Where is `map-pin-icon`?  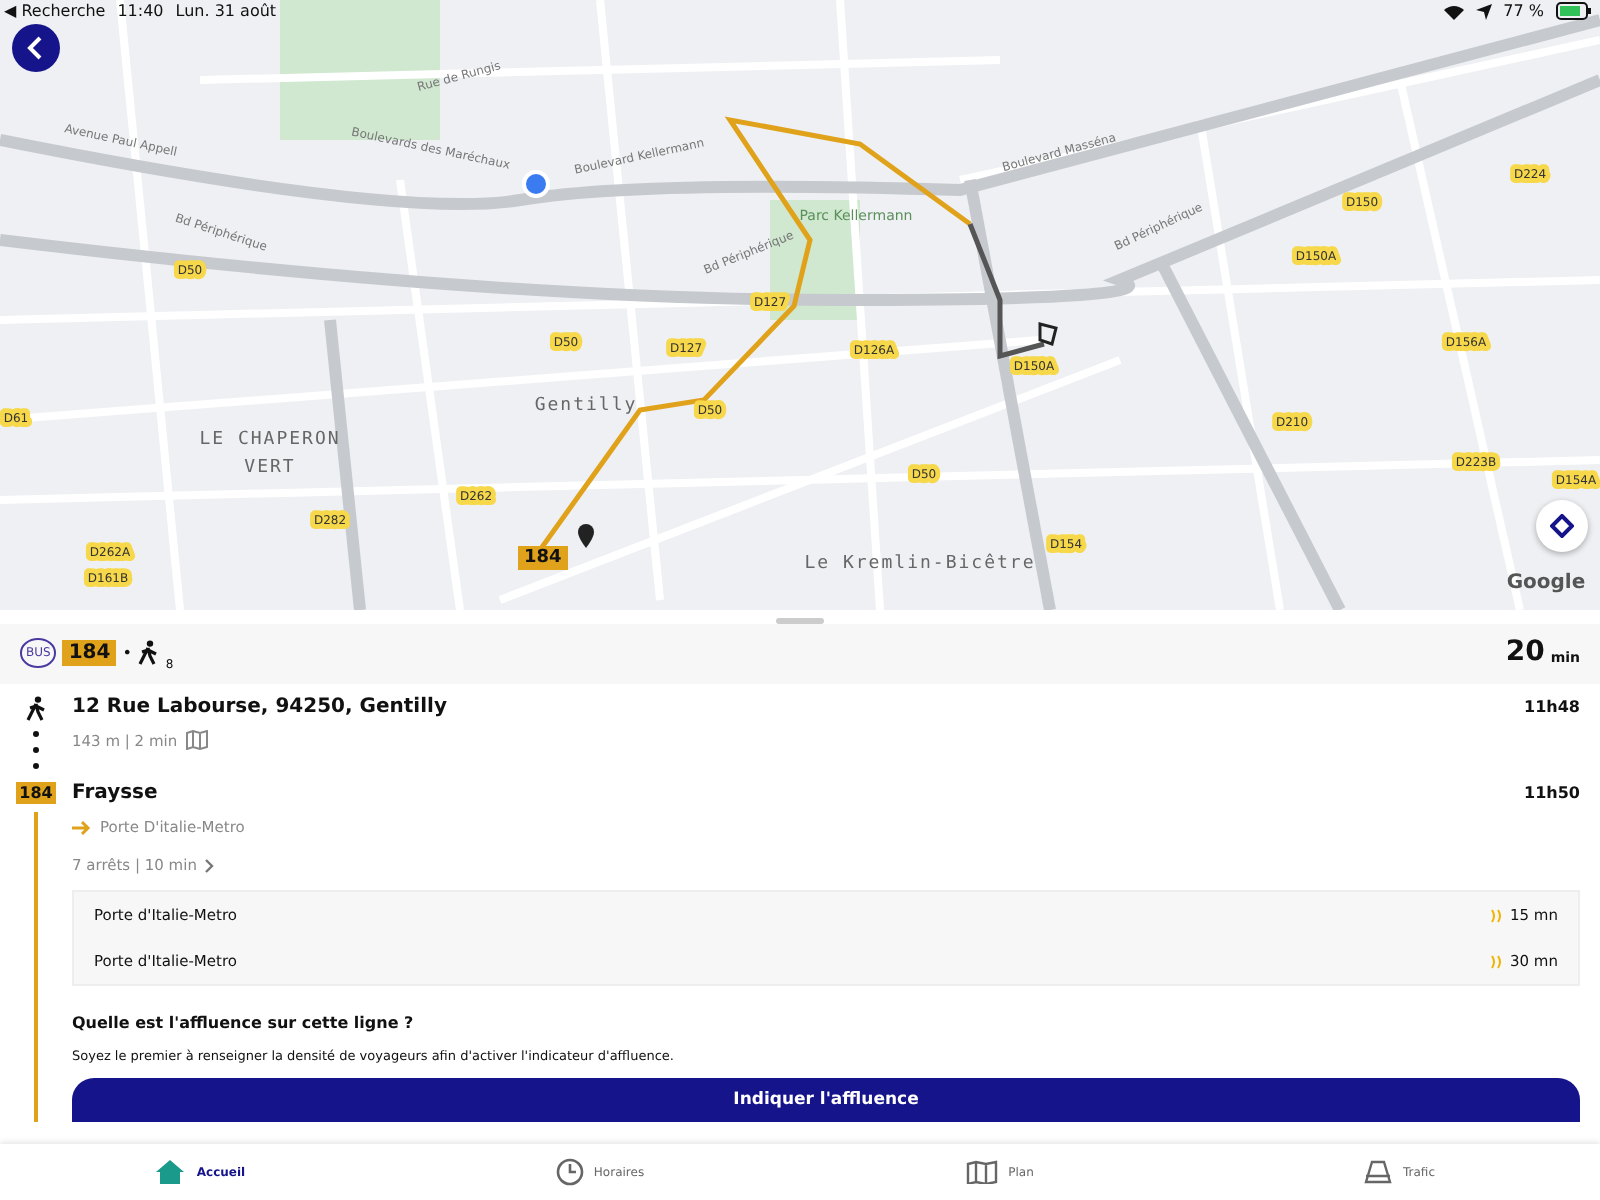 map-pin-icon is located at coordinates (586, 536).